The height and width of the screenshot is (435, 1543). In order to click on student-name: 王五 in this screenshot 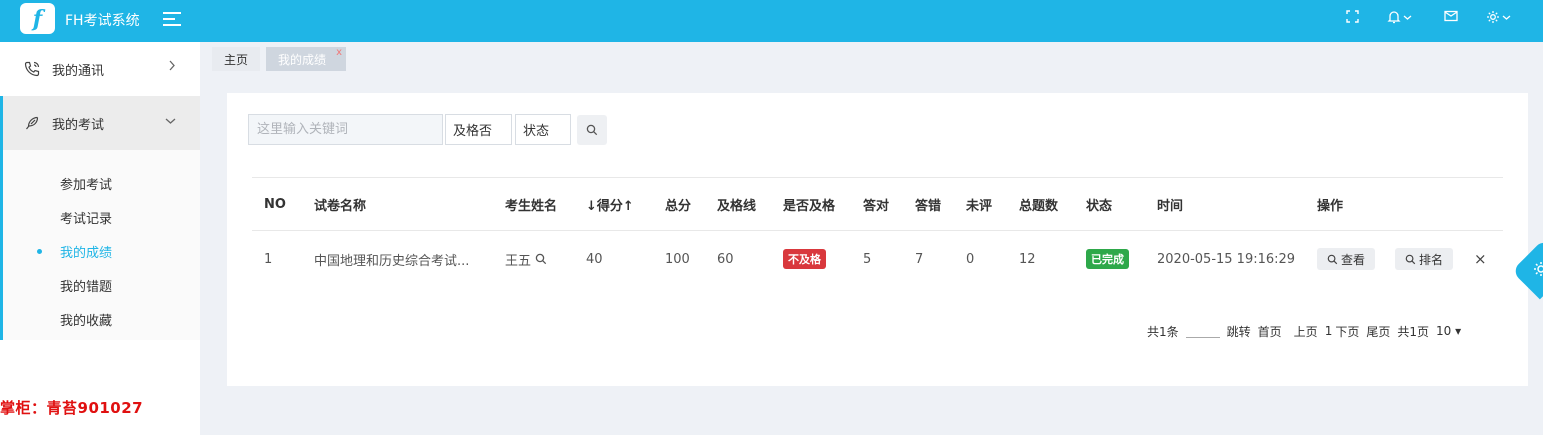, I will do `click(518, 261)`.